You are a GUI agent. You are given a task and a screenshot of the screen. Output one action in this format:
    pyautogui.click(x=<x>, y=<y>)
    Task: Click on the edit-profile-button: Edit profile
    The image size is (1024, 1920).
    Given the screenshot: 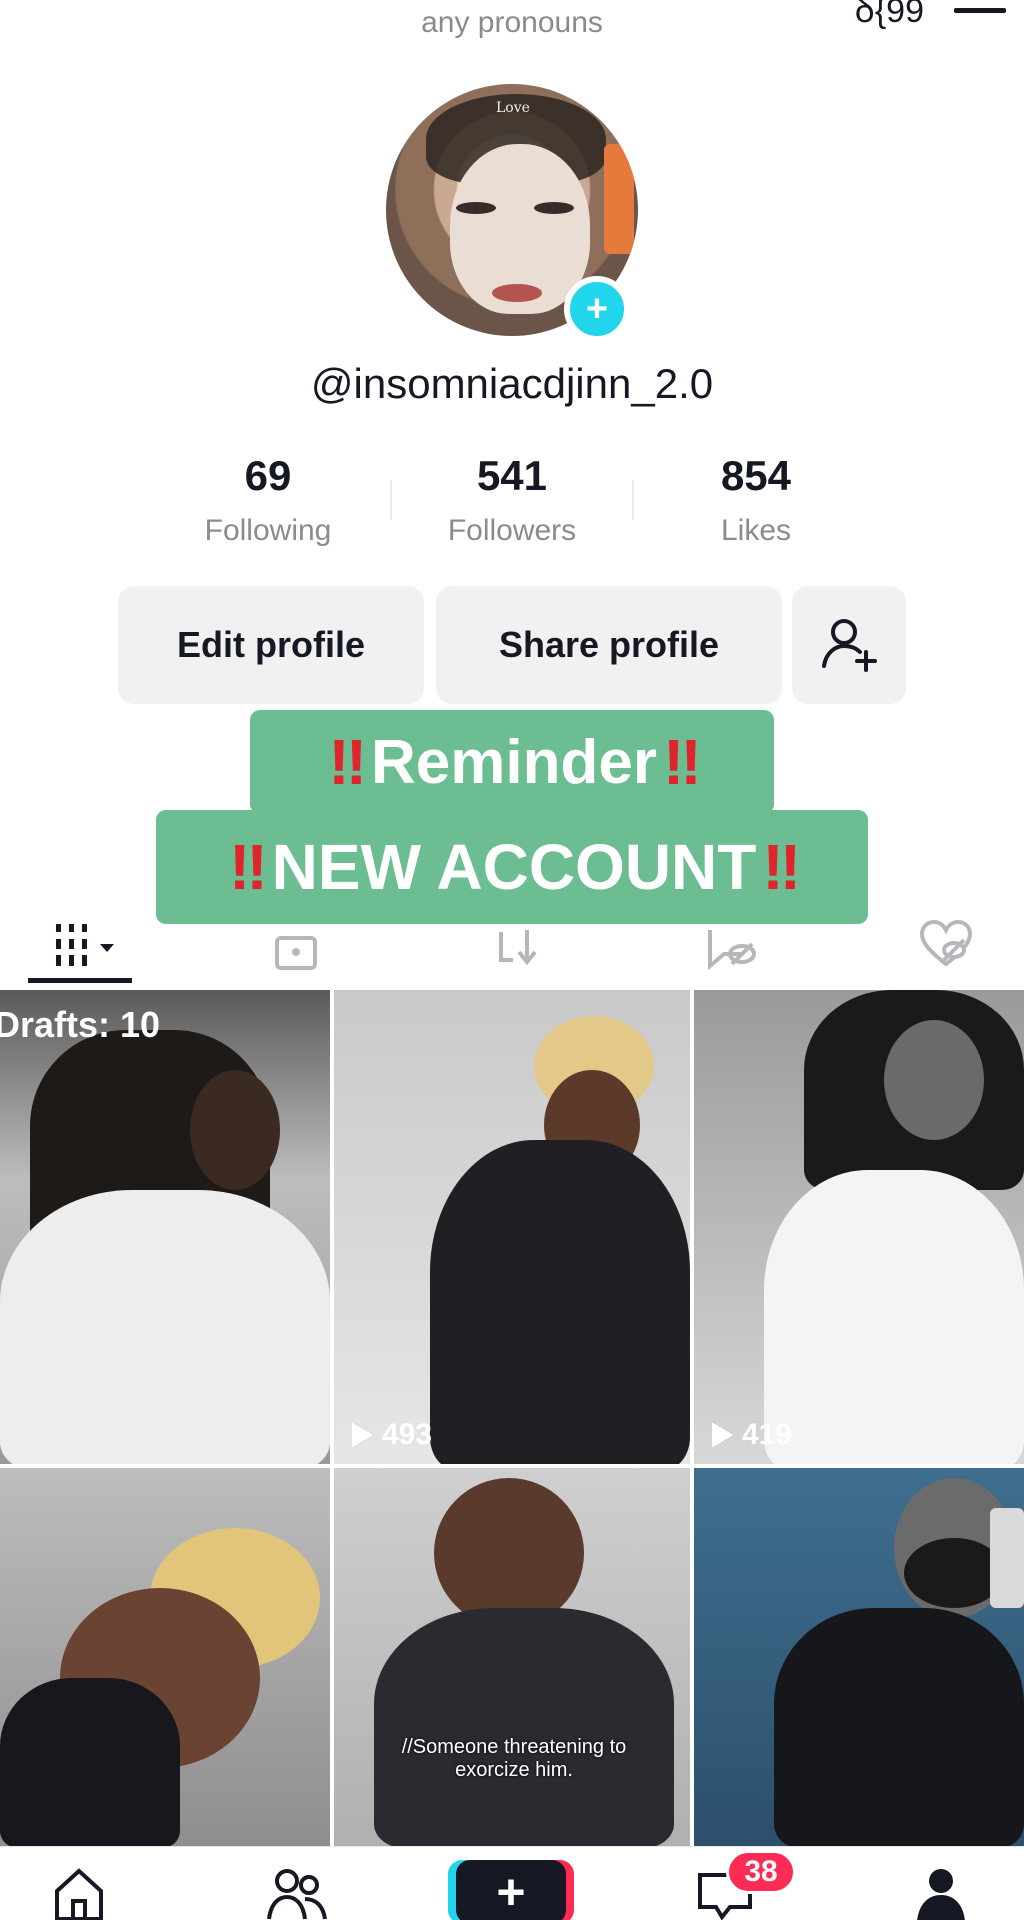 What is the action you would take?
    pyautogui.click(x=271, y=645)
    